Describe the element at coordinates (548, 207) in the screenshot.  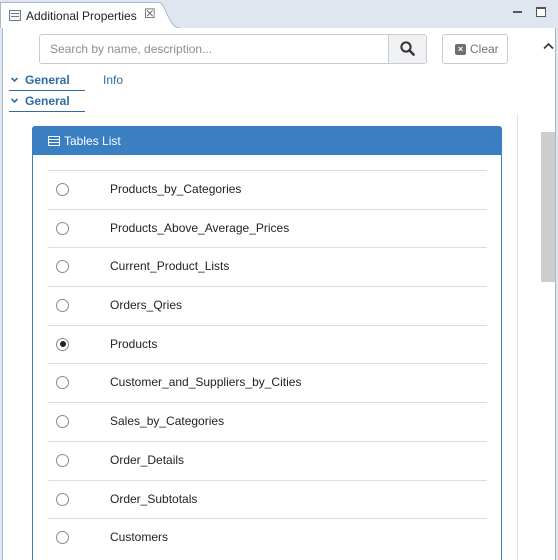
I see `scrollbar-thumb` at that location.